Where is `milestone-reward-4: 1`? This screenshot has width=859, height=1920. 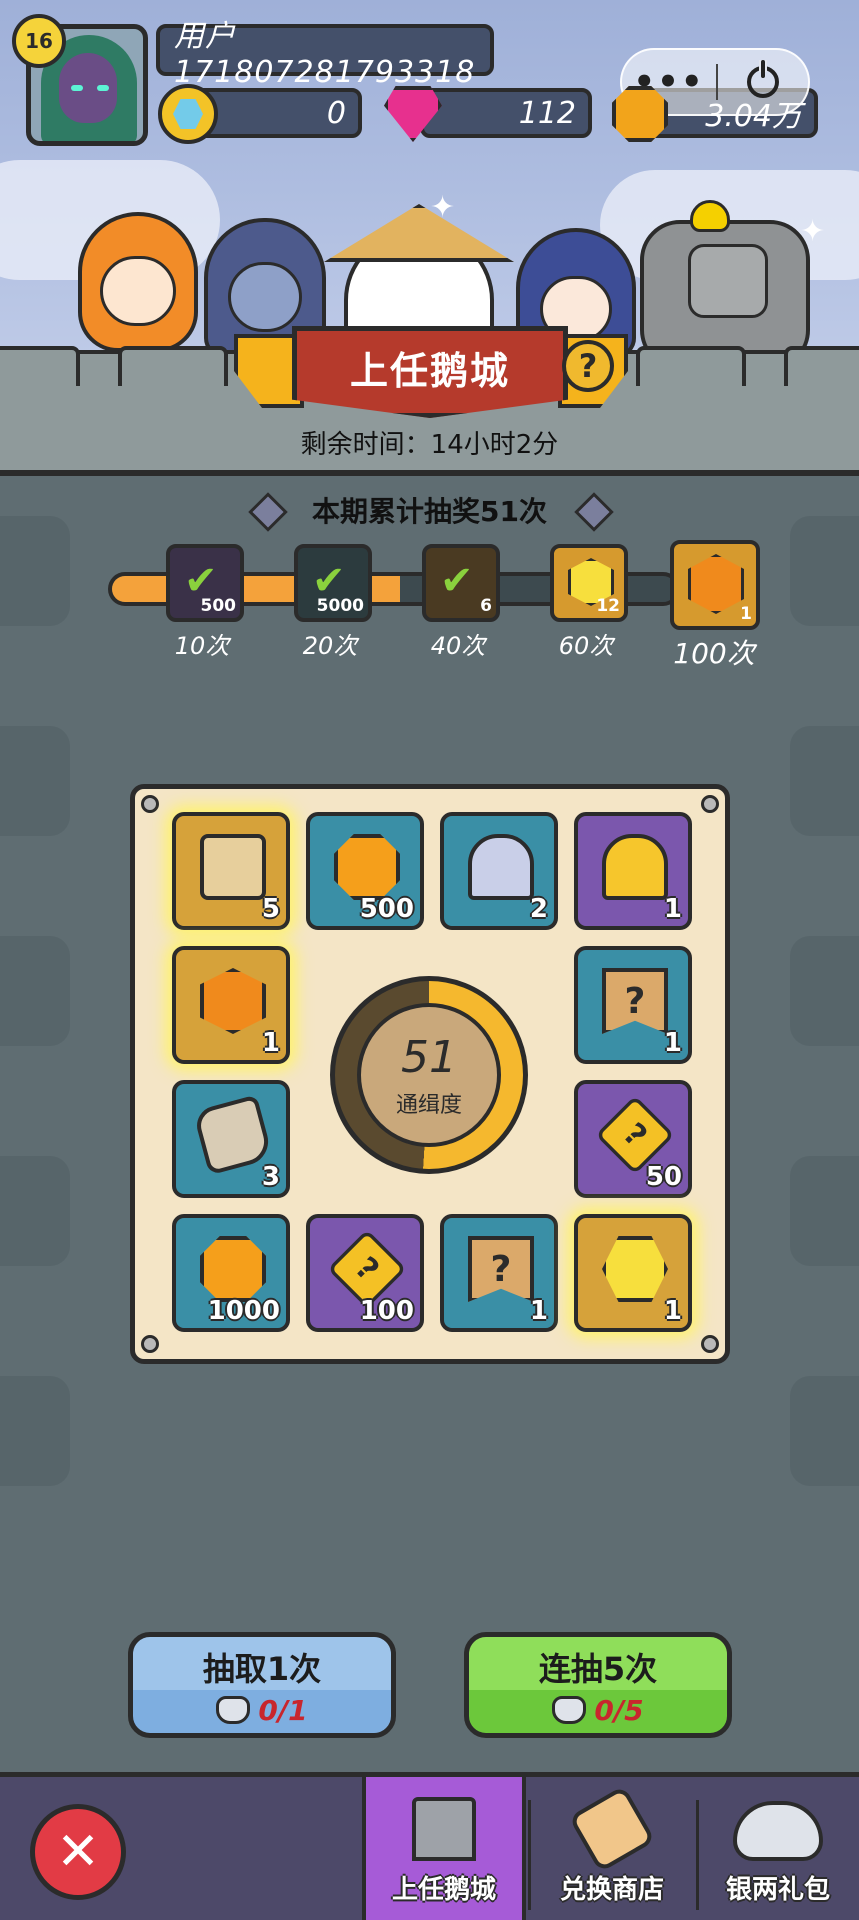 milestone-reward-4: 1 is located at coordinates (715, 585).